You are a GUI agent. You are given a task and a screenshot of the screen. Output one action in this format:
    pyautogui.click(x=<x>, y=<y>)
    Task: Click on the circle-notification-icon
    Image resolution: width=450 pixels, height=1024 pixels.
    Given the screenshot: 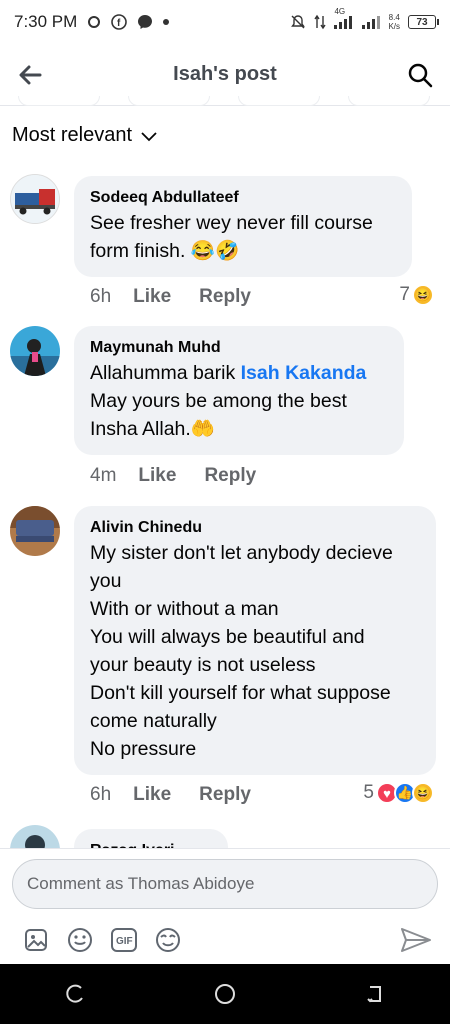 What is the action you would take?
    pyautogui.click(x=94, y=22)
    